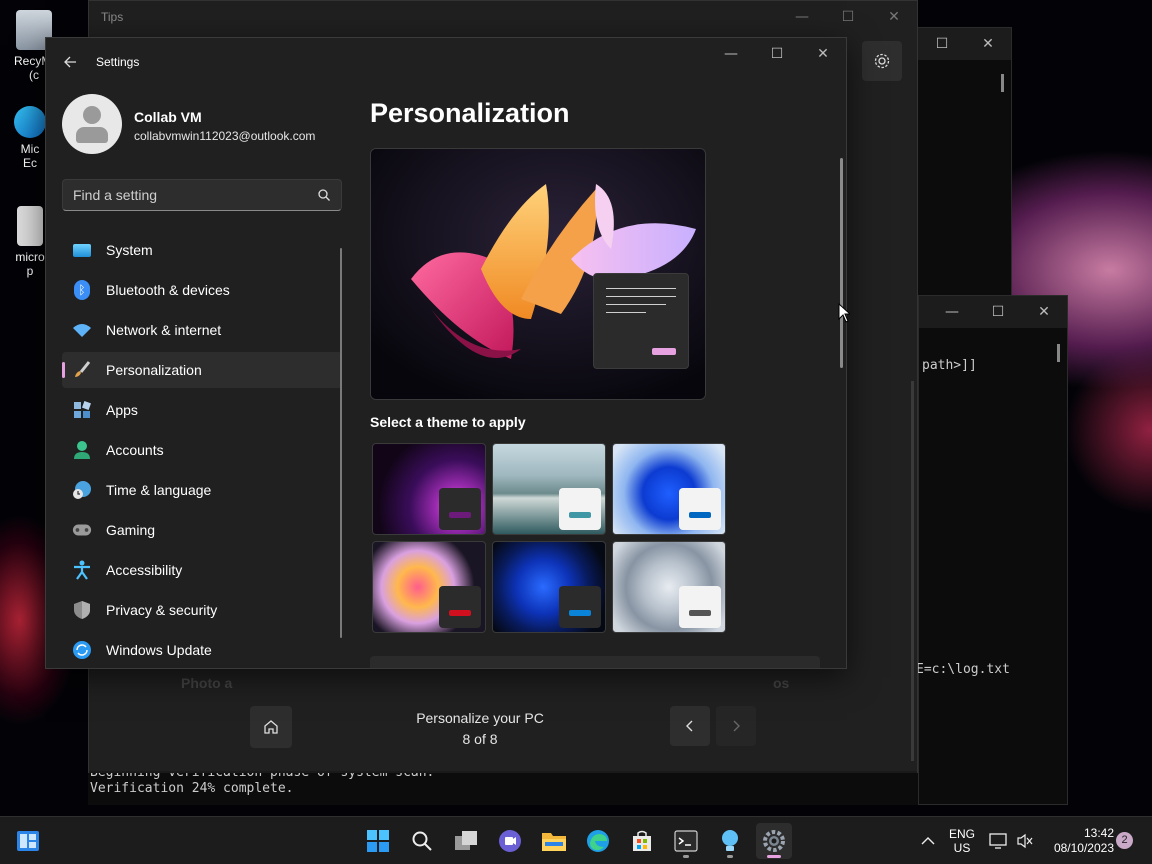  Describe the element at coordinates (429, 489) in the screenshot. I see `theme-tile-glow` at that location.